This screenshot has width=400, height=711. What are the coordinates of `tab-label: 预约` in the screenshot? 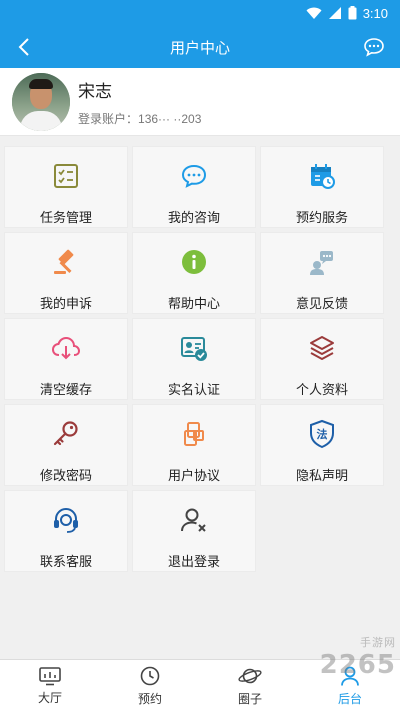 It's located at (149, 698).